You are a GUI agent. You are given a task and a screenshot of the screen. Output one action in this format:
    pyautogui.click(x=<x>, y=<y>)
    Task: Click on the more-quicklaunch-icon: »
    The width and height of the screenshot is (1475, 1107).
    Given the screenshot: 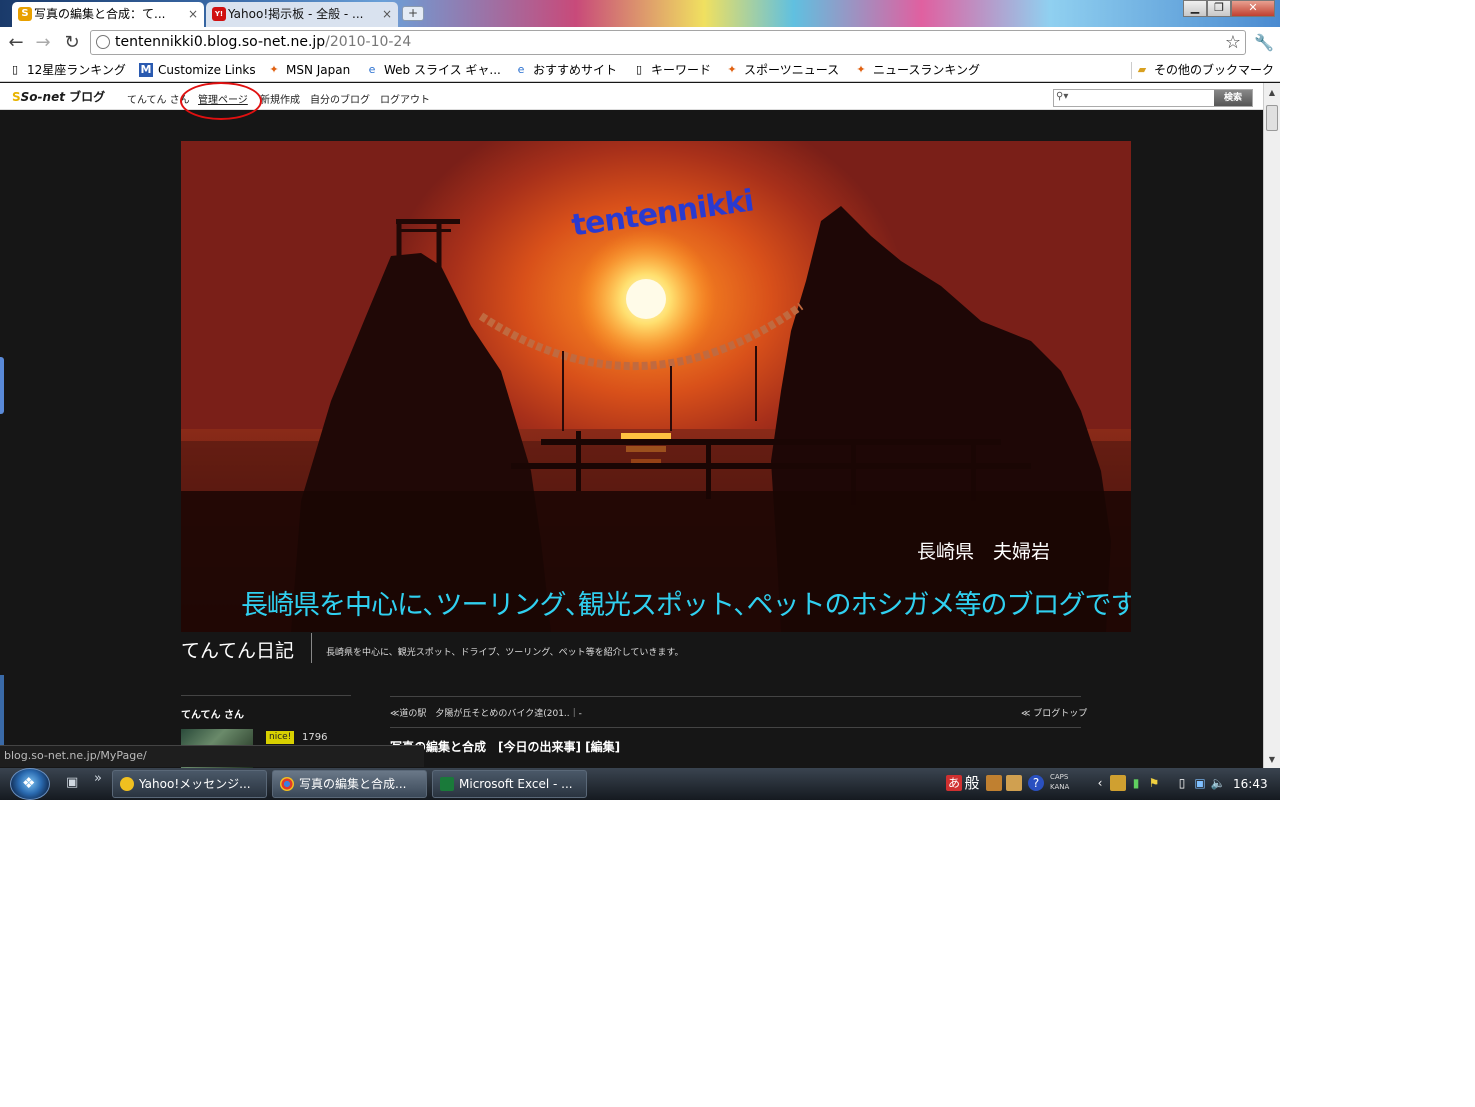 What is the action you would take?
    pyautogui.click(x=98, y=778)
    